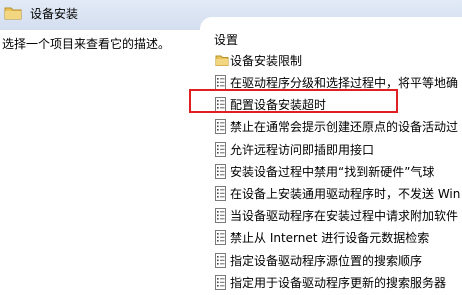  I want to click on setting-row: 当设备驱动程序在安装过程中请求附加软件, so click(337, 216).